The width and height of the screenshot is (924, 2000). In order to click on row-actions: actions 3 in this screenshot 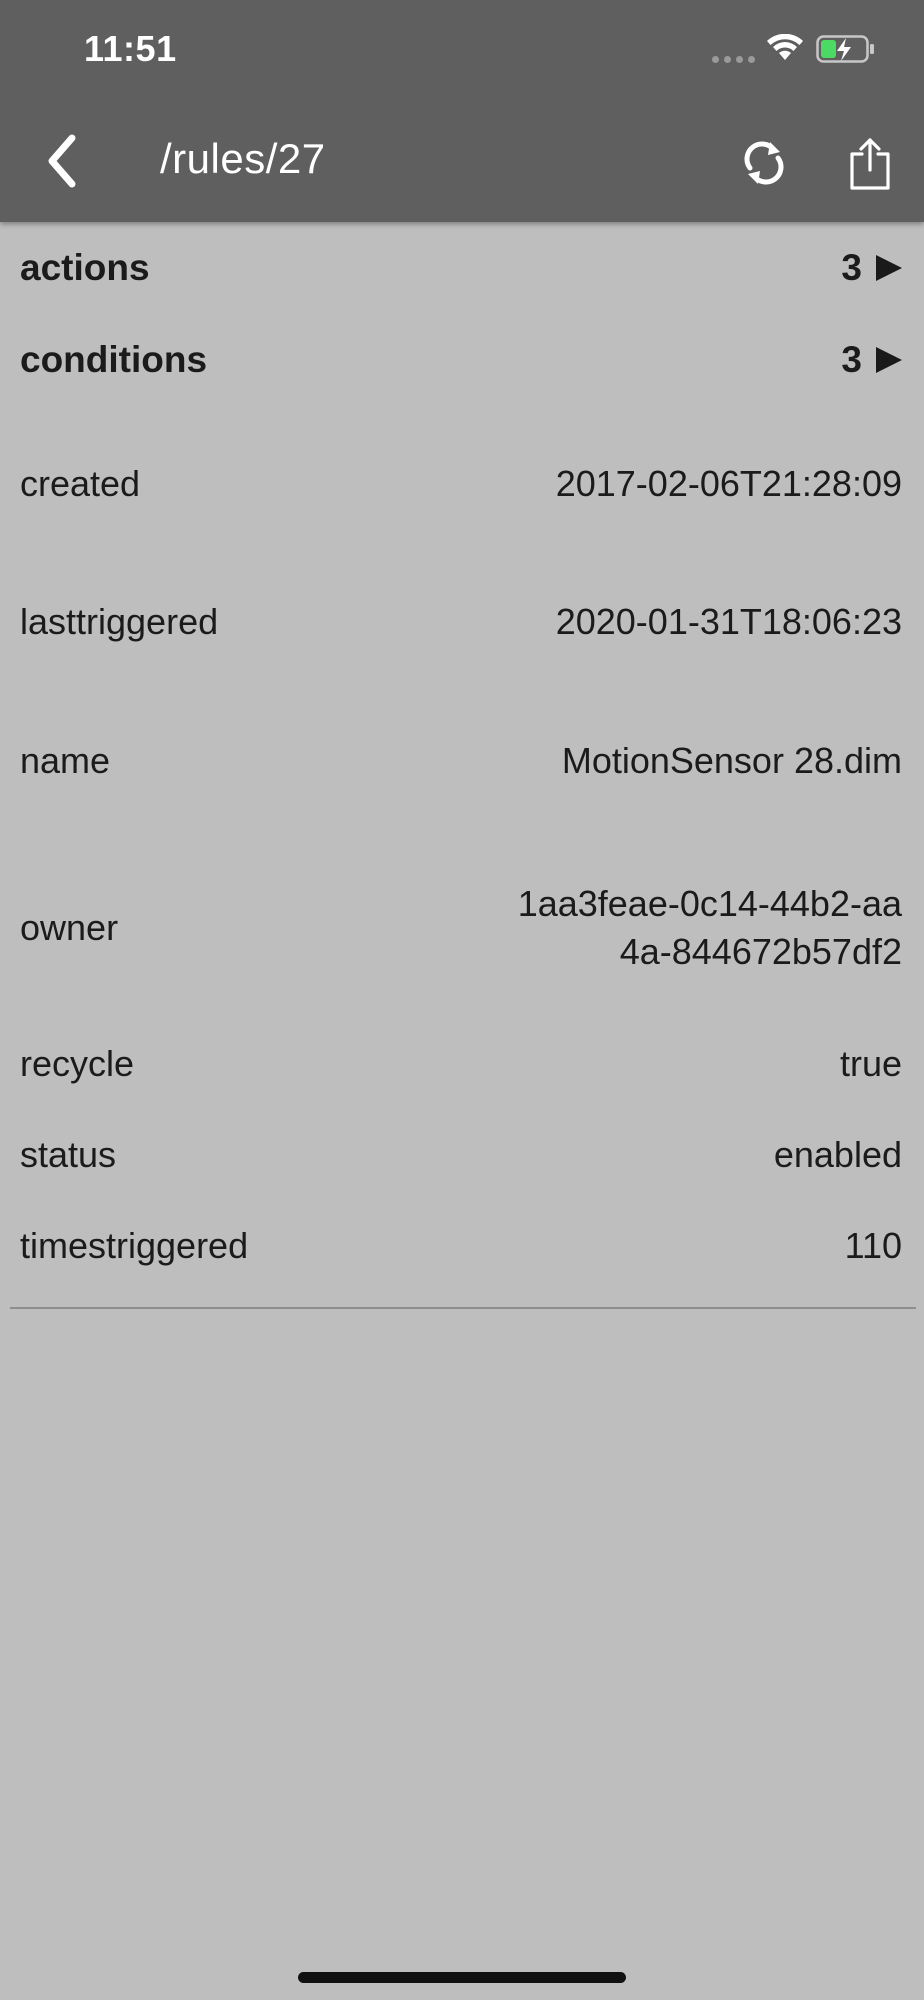, I will do `click(462, 268)`.